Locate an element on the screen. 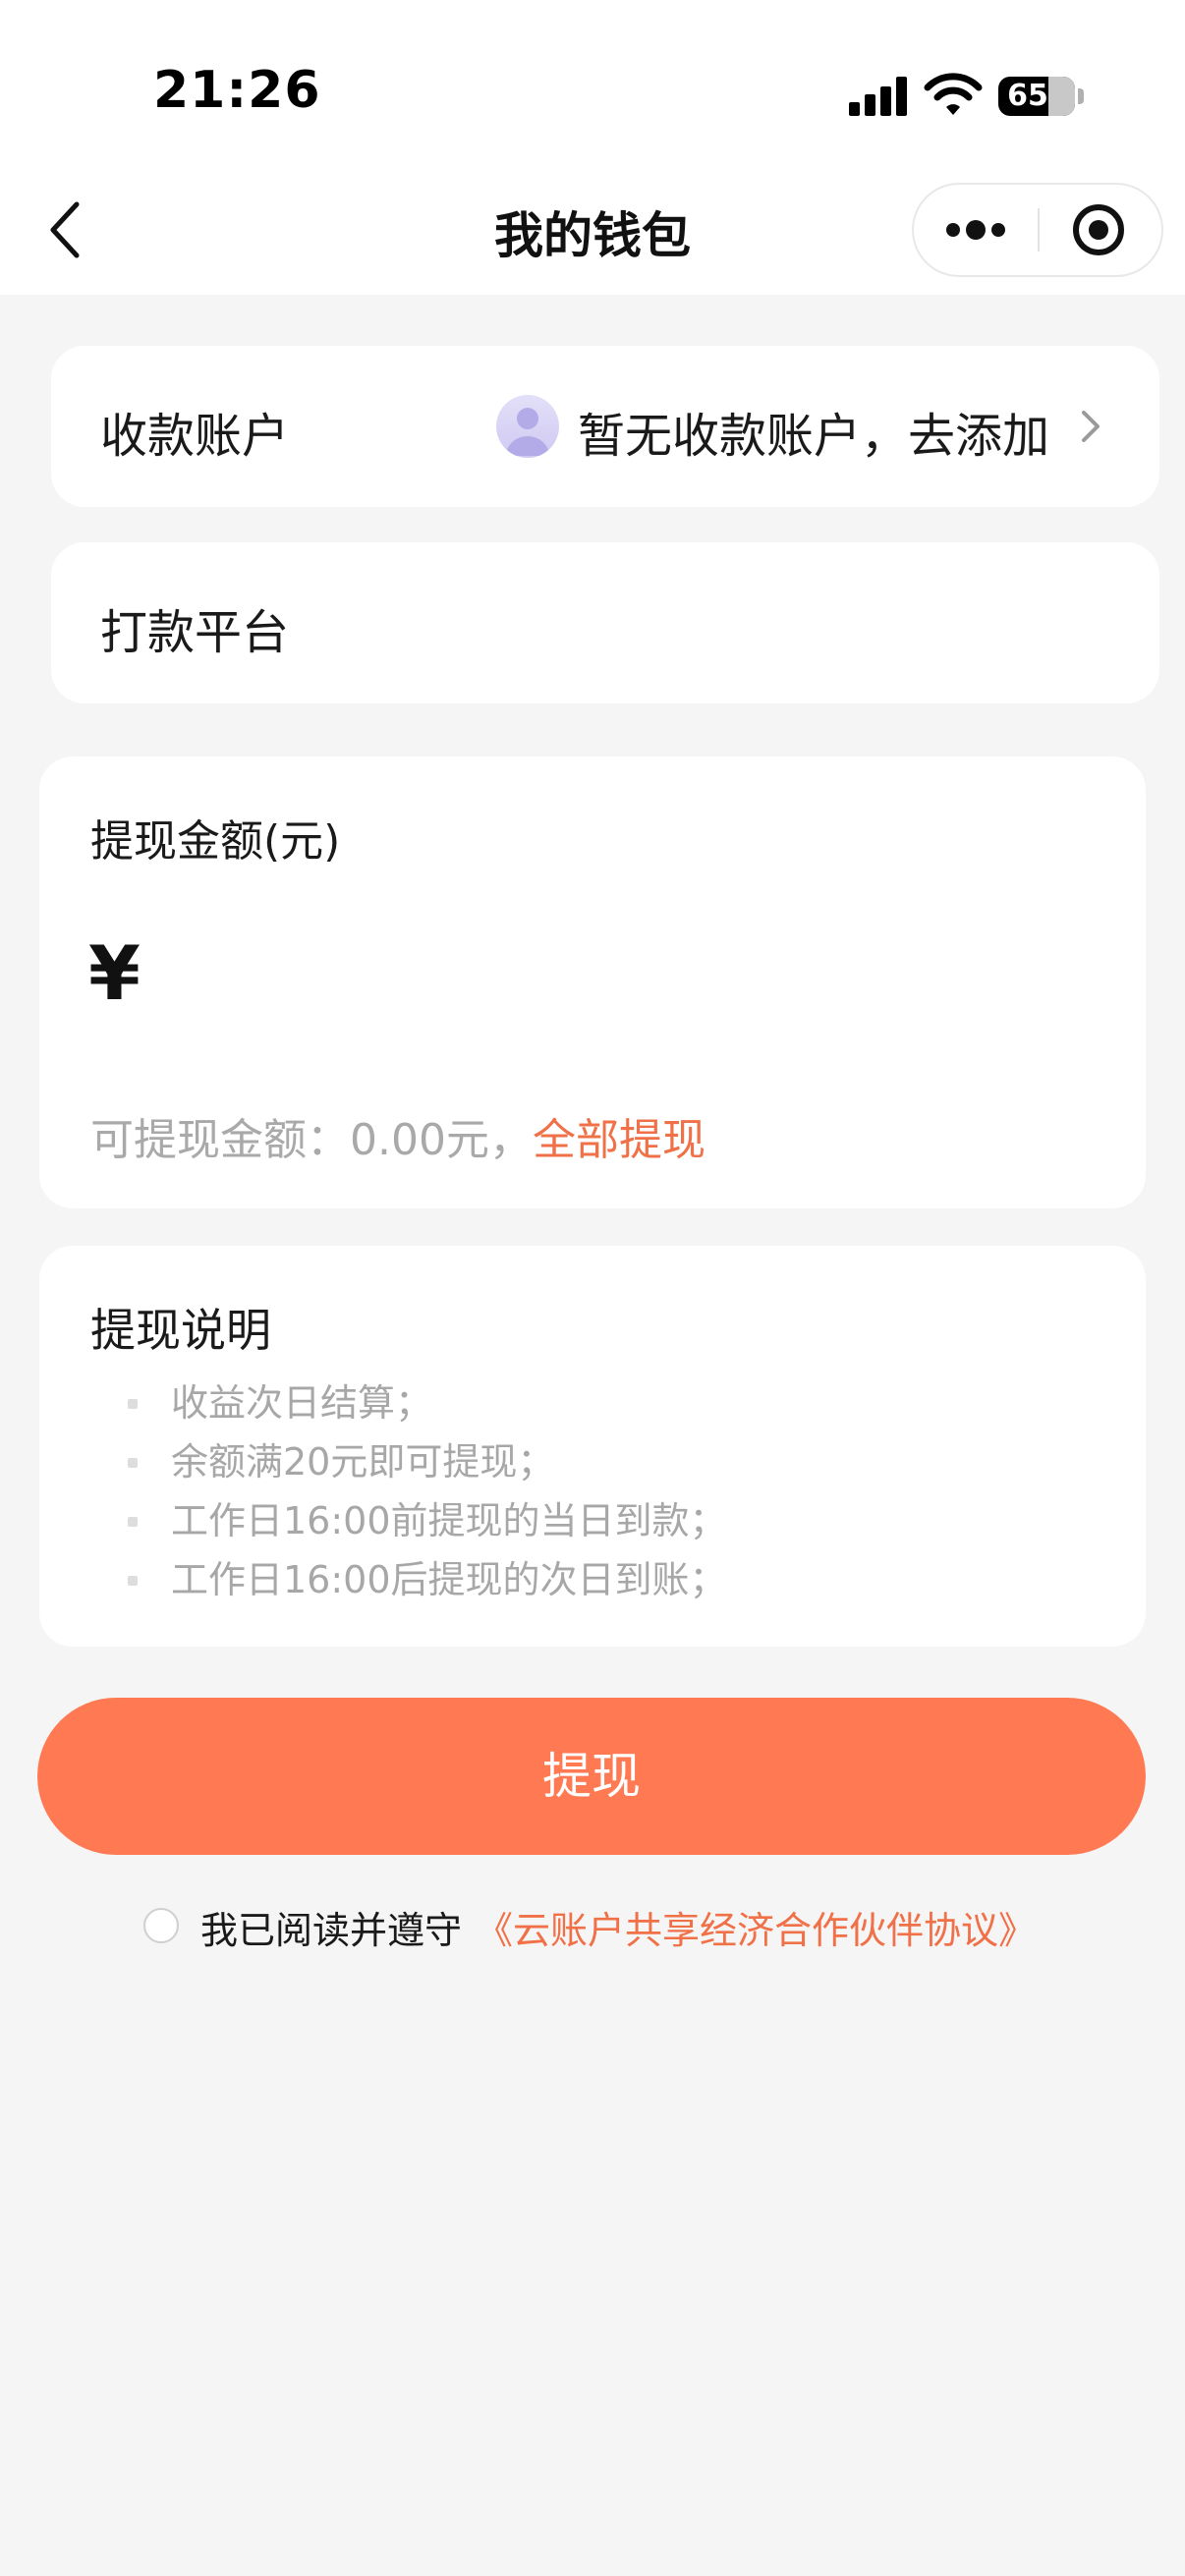  currency-symbol: ¥ is located at coordinates (115, 973).